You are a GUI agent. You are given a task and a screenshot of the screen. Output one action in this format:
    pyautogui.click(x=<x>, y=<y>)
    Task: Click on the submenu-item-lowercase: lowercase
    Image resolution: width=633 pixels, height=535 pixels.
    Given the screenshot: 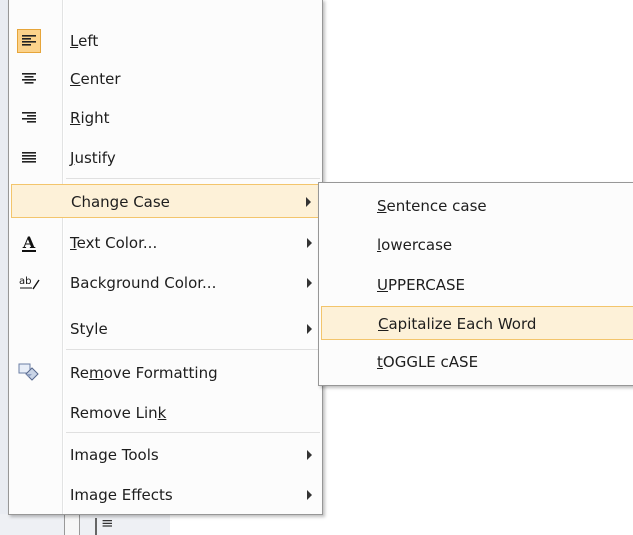 What is the action you would take?
    pyautogui.click(x=477, y=245)
    